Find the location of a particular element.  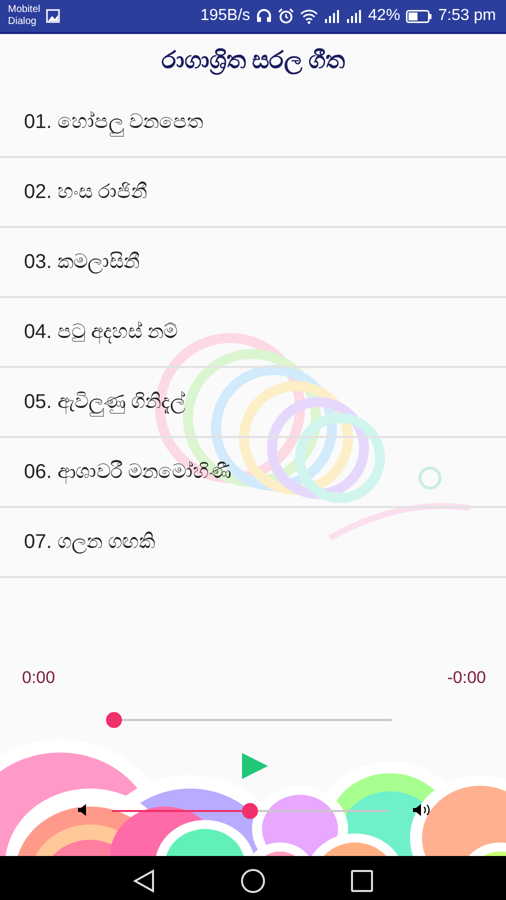

remaining-time: -0:00 is located at coordinates (466, 678).